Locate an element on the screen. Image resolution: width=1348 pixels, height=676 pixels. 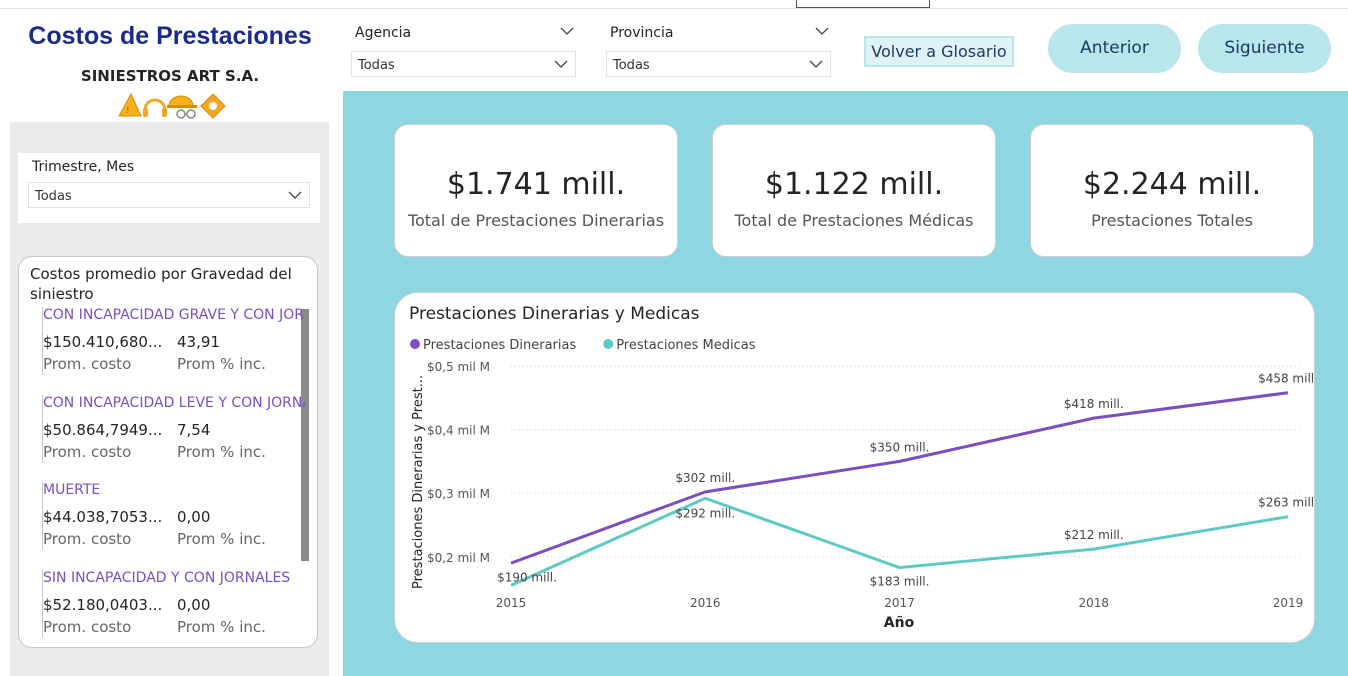
provincia-dropdown: Todas is located at coordinates (718, 64).